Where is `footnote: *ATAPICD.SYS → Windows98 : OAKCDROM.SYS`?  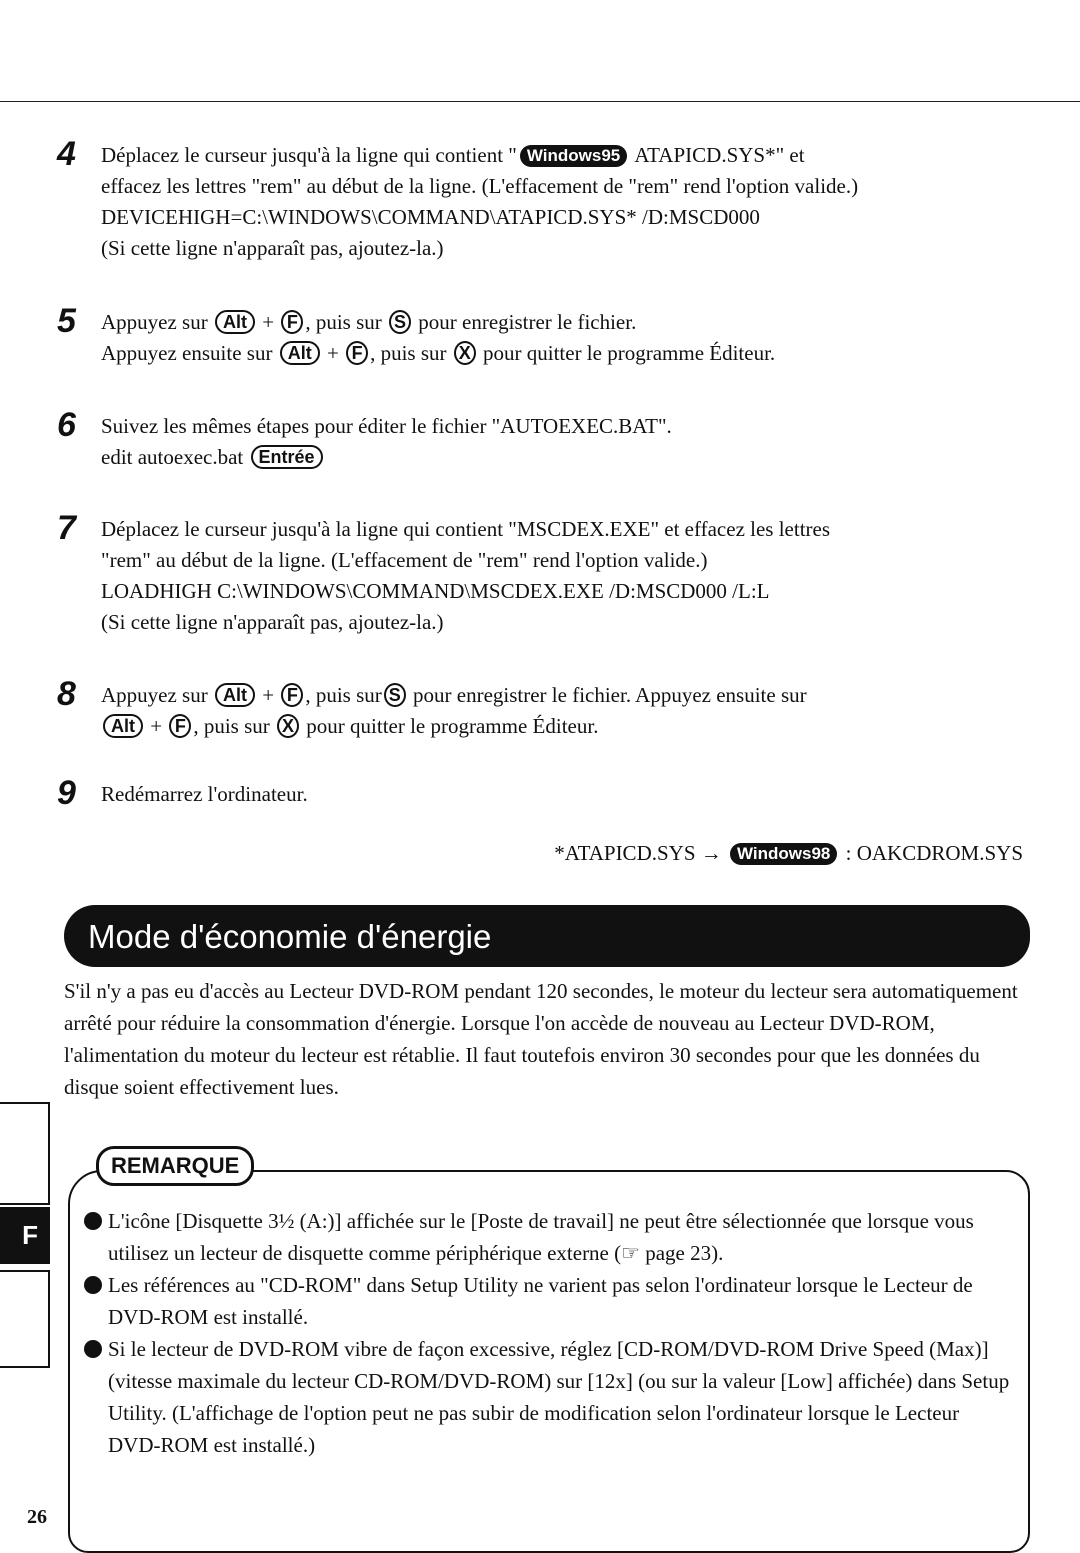 footnote: *ATAPICD.SYS → Windows98 : OAKCDROM.SYS is located at coordinates (788, 853).